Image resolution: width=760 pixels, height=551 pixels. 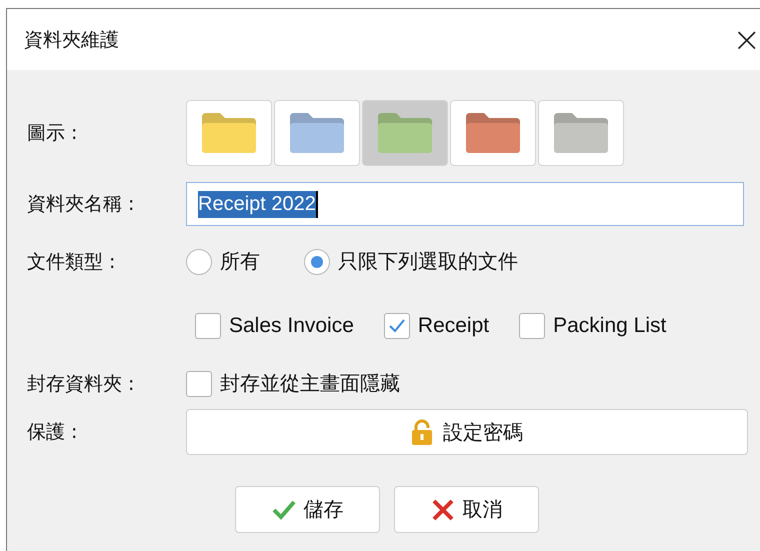 I want to click on checkmark-icon, so click(x=397, y=326).